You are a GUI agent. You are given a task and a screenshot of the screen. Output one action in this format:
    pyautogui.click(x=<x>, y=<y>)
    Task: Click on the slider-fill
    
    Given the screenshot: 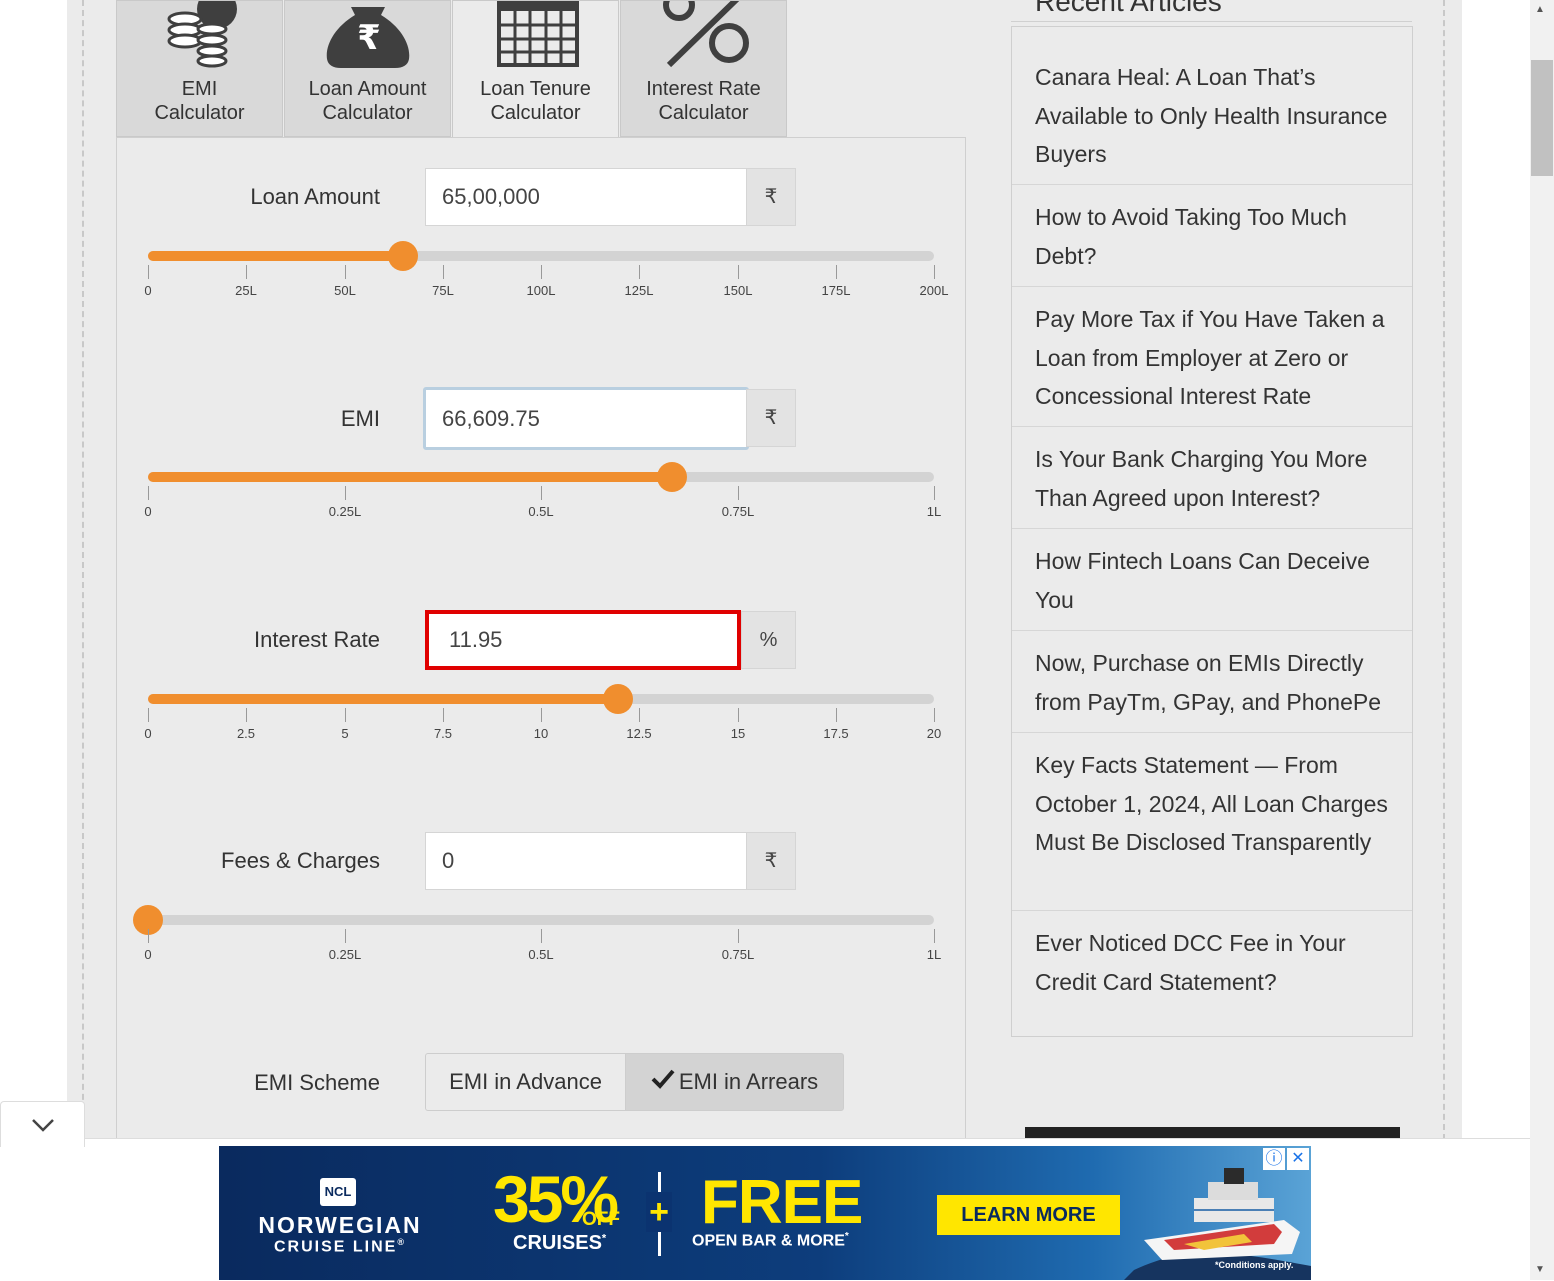 What is the action you would take?
    pyautogui.click(x=410, y=477)
    